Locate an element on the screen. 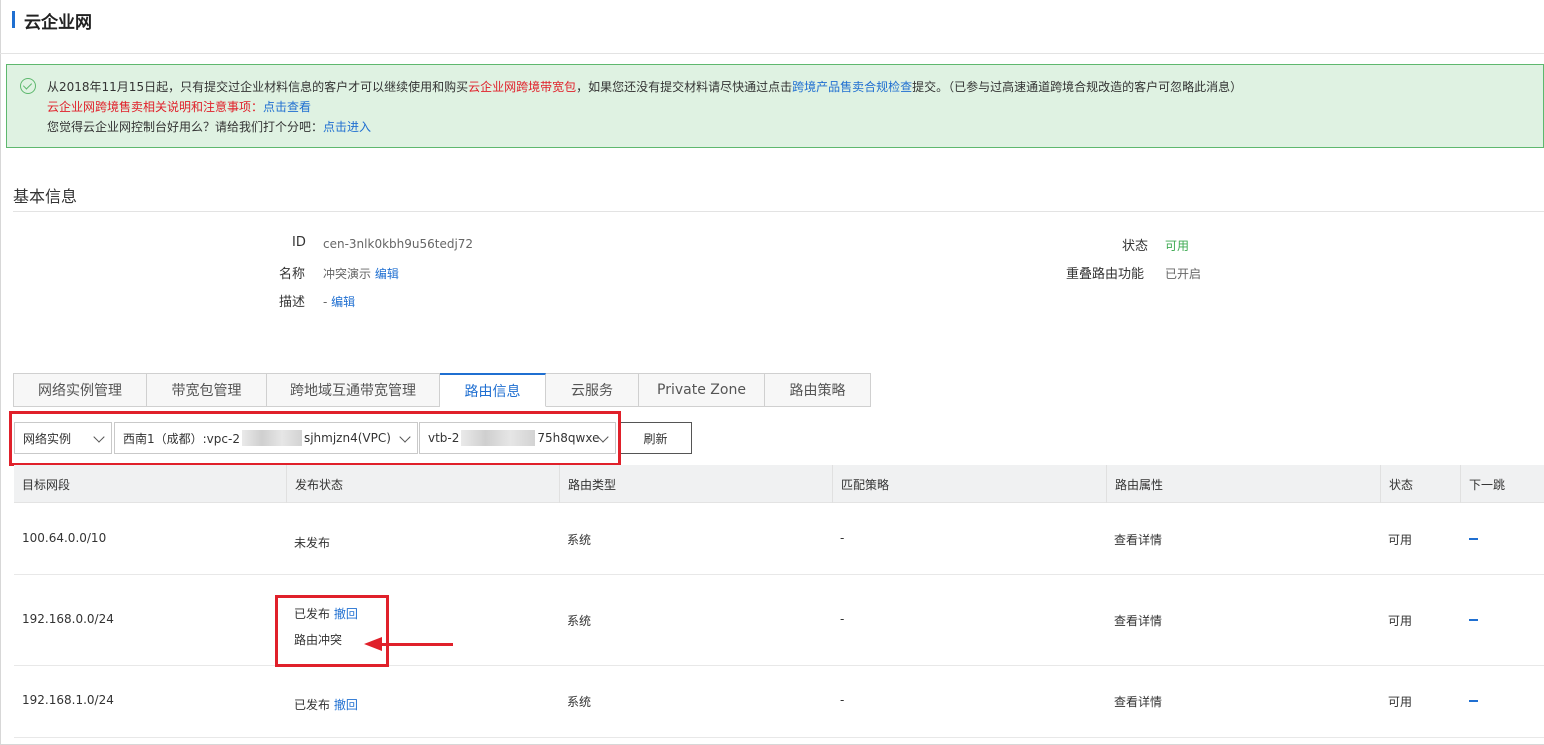  notice-highlight: 云企业网跨境售卖相关说明和注意事项： is located at coordinates (155, 107).